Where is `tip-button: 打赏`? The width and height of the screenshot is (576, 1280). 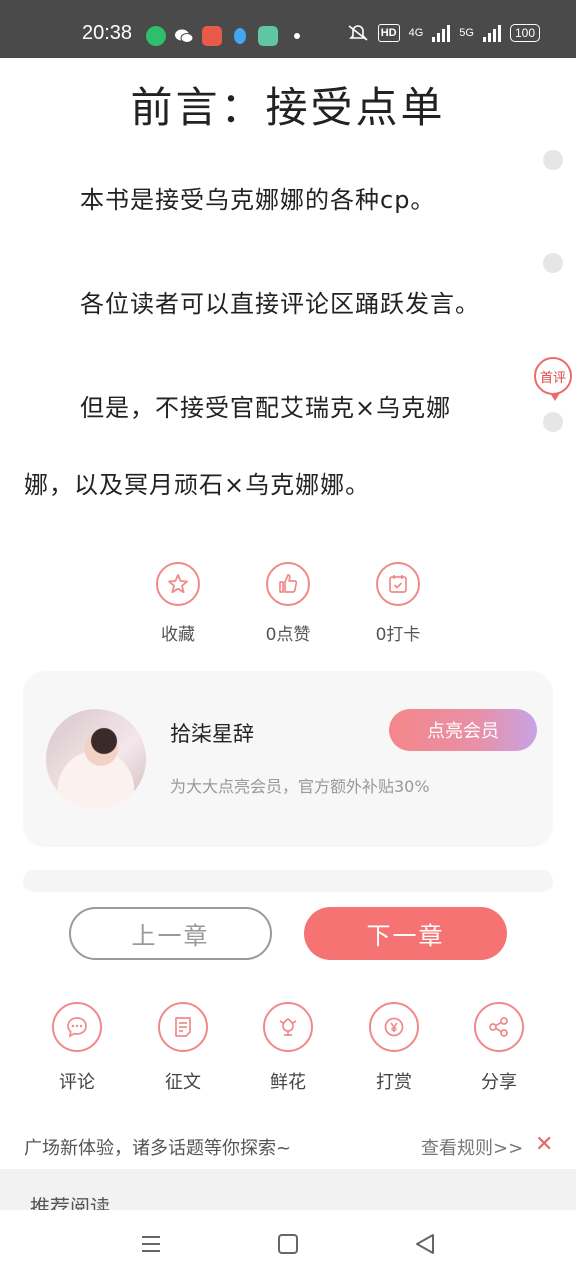 tip-button: 打赏 is located at coordinates (394, 1048).